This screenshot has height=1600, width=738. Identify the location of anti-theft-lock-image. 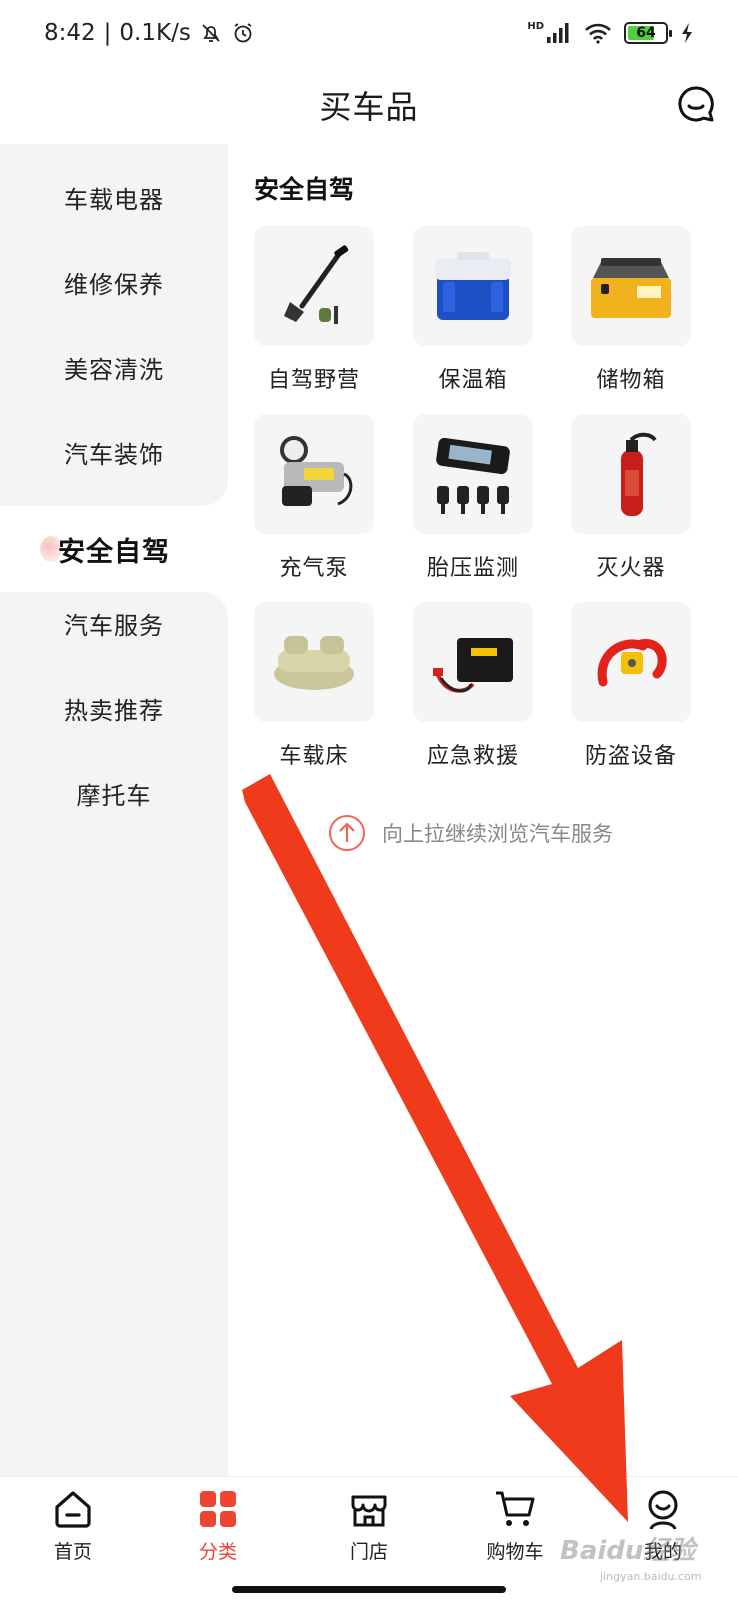
(631, 662).